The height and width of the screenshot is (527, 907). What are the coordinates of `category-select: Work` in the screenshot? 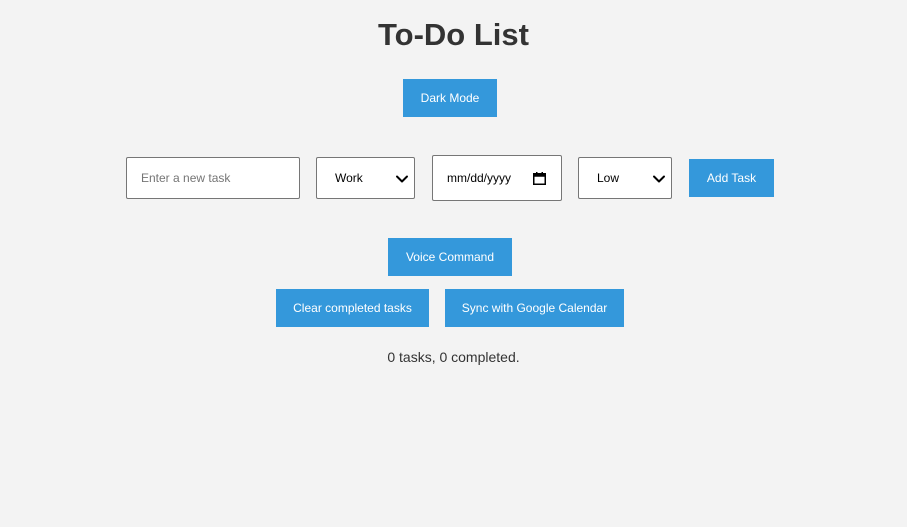 It's located at (365, 178).